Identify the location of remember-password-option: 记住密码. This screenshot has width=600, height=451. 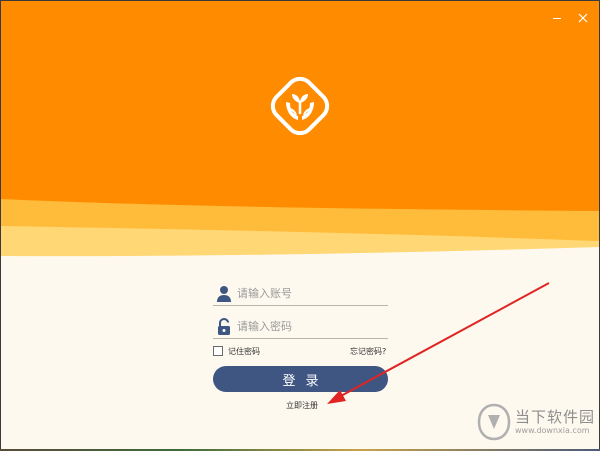
(236, 351).